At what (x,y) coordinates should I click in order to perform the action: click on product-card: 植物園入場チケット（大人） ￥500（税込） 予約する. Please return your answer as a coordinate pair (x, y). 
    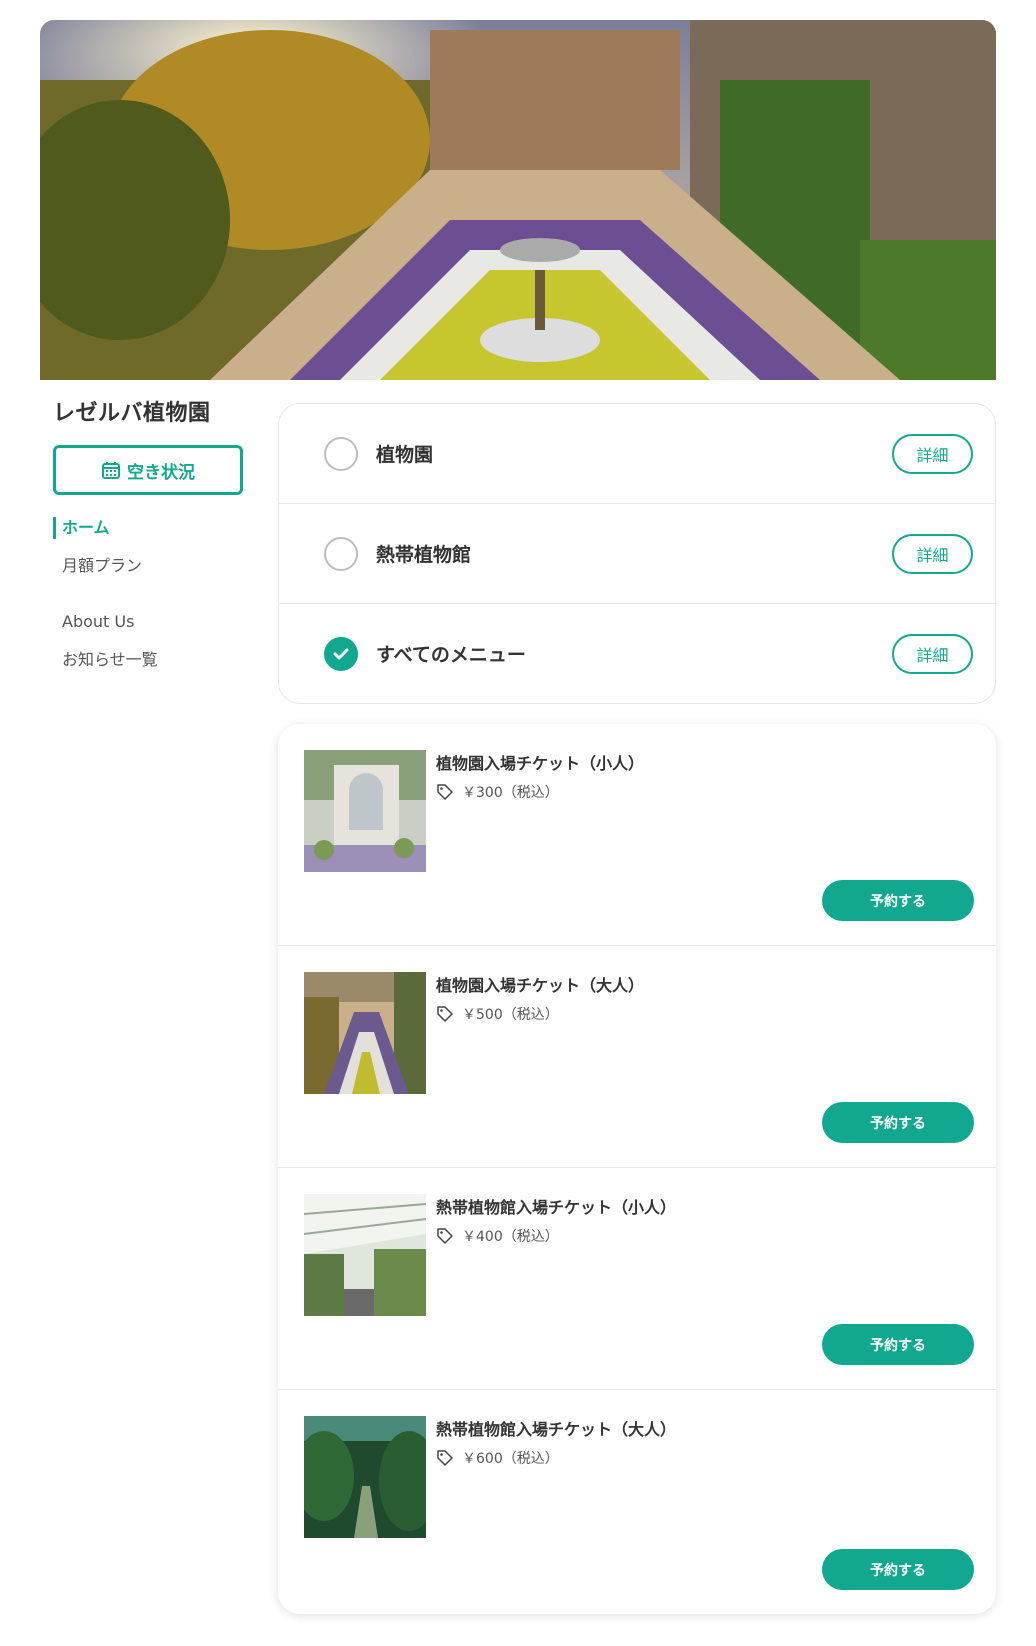
    Looking at the image, I should click on (637, 1057).